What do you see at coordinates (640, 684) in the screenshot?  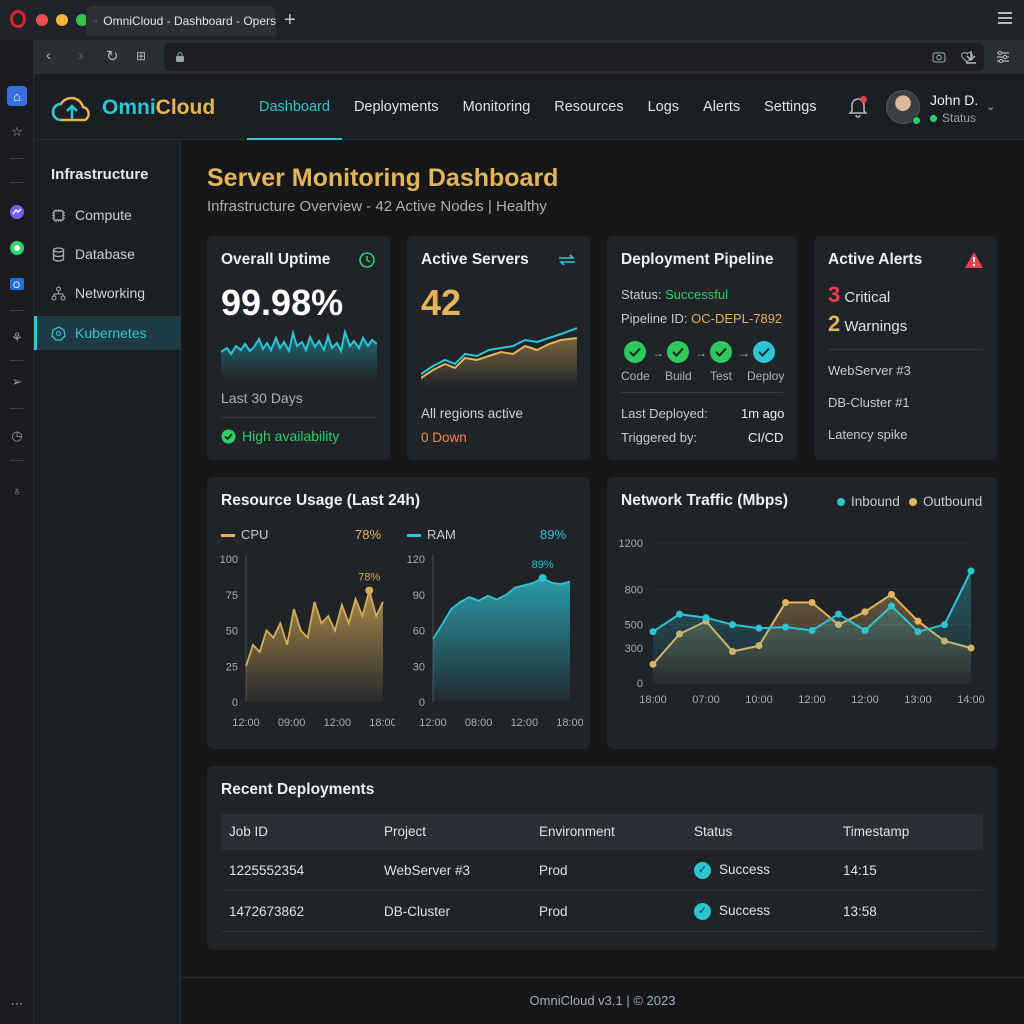 I see `y-tick-label: 0` at bounding box center [640, 684].